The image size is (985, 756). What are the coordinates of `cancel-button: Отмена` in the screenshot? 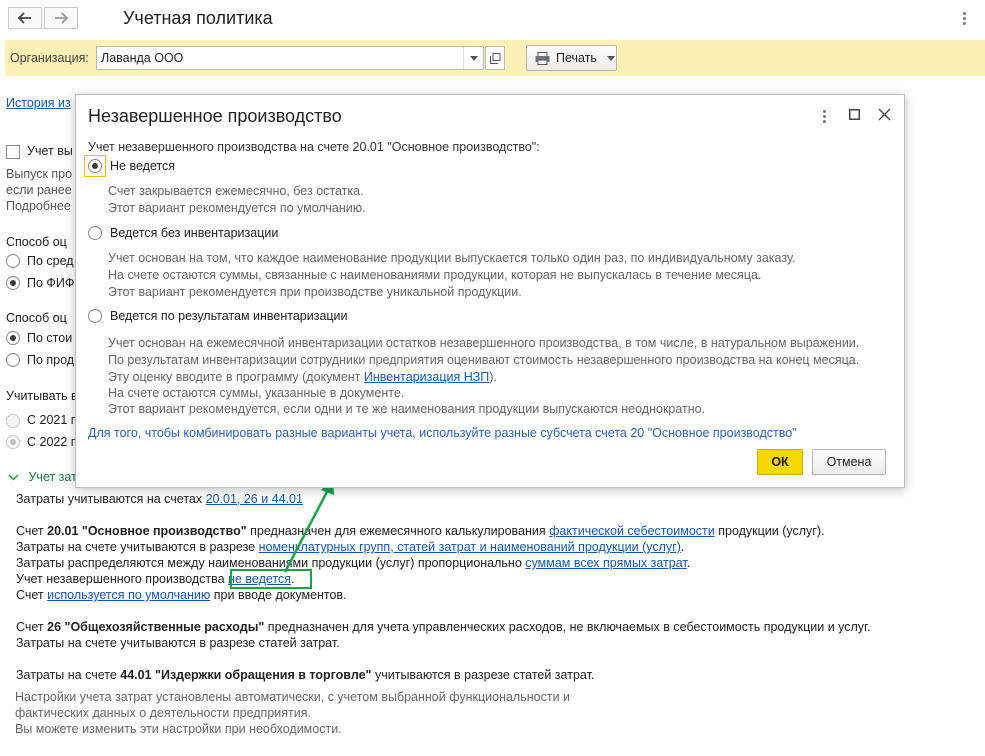 It's located at (849, 462).